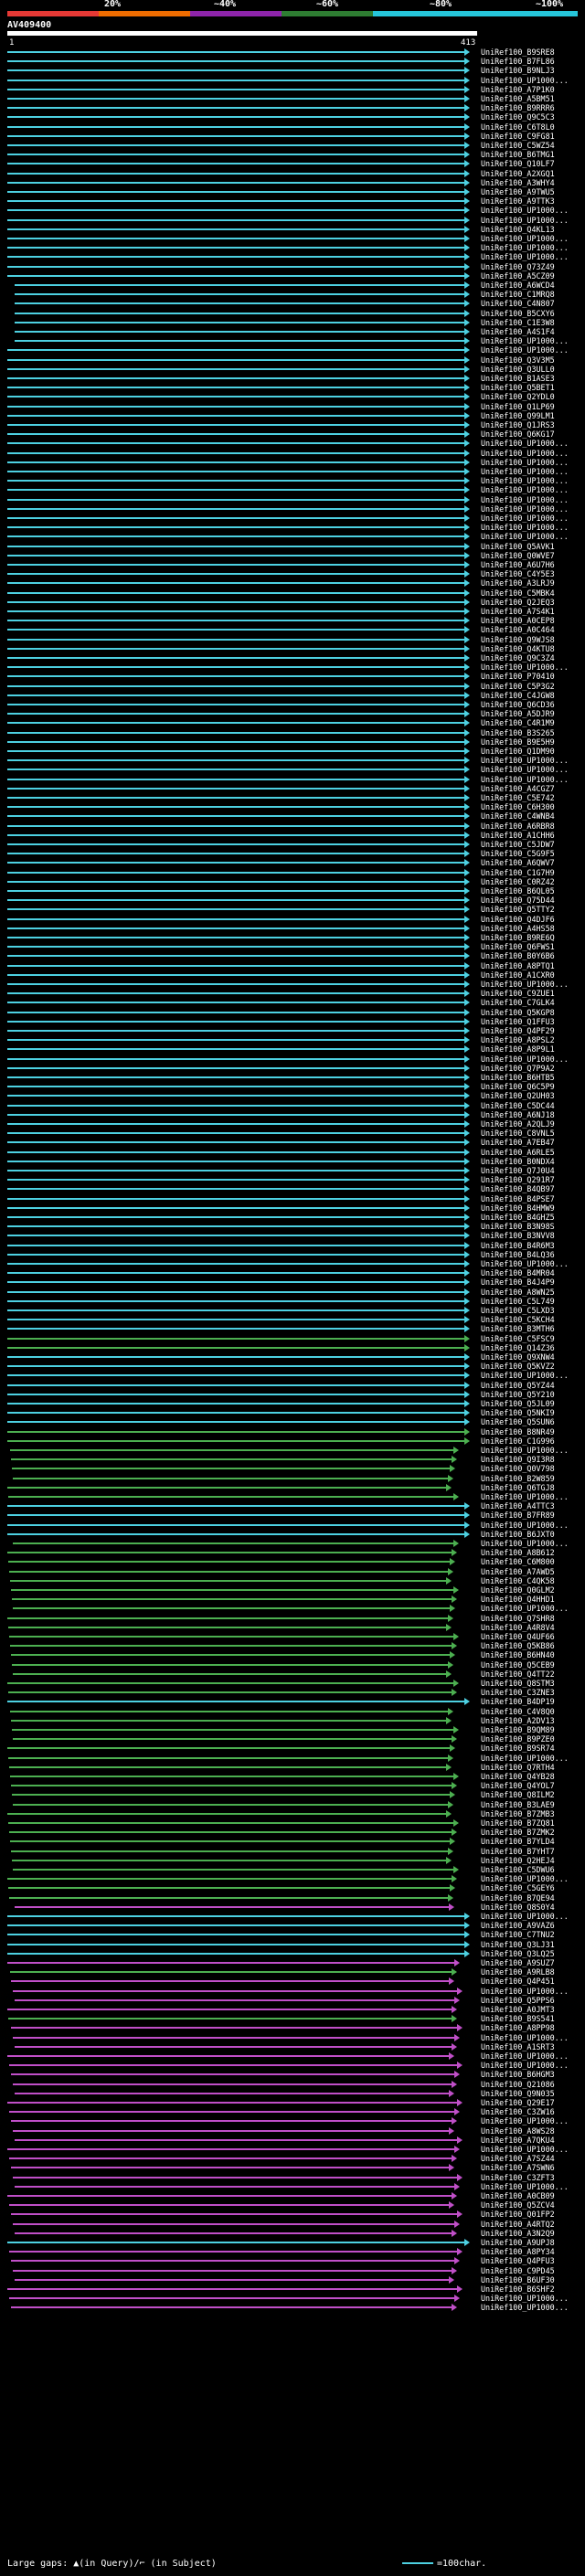 The height and width of the screenshot is (2576, 585). What do you see at coordinates (518, 919) in the screenshot?
I see `hit-name-link: UniRef100_Q4DJF6` at bounding box center [518, 919].